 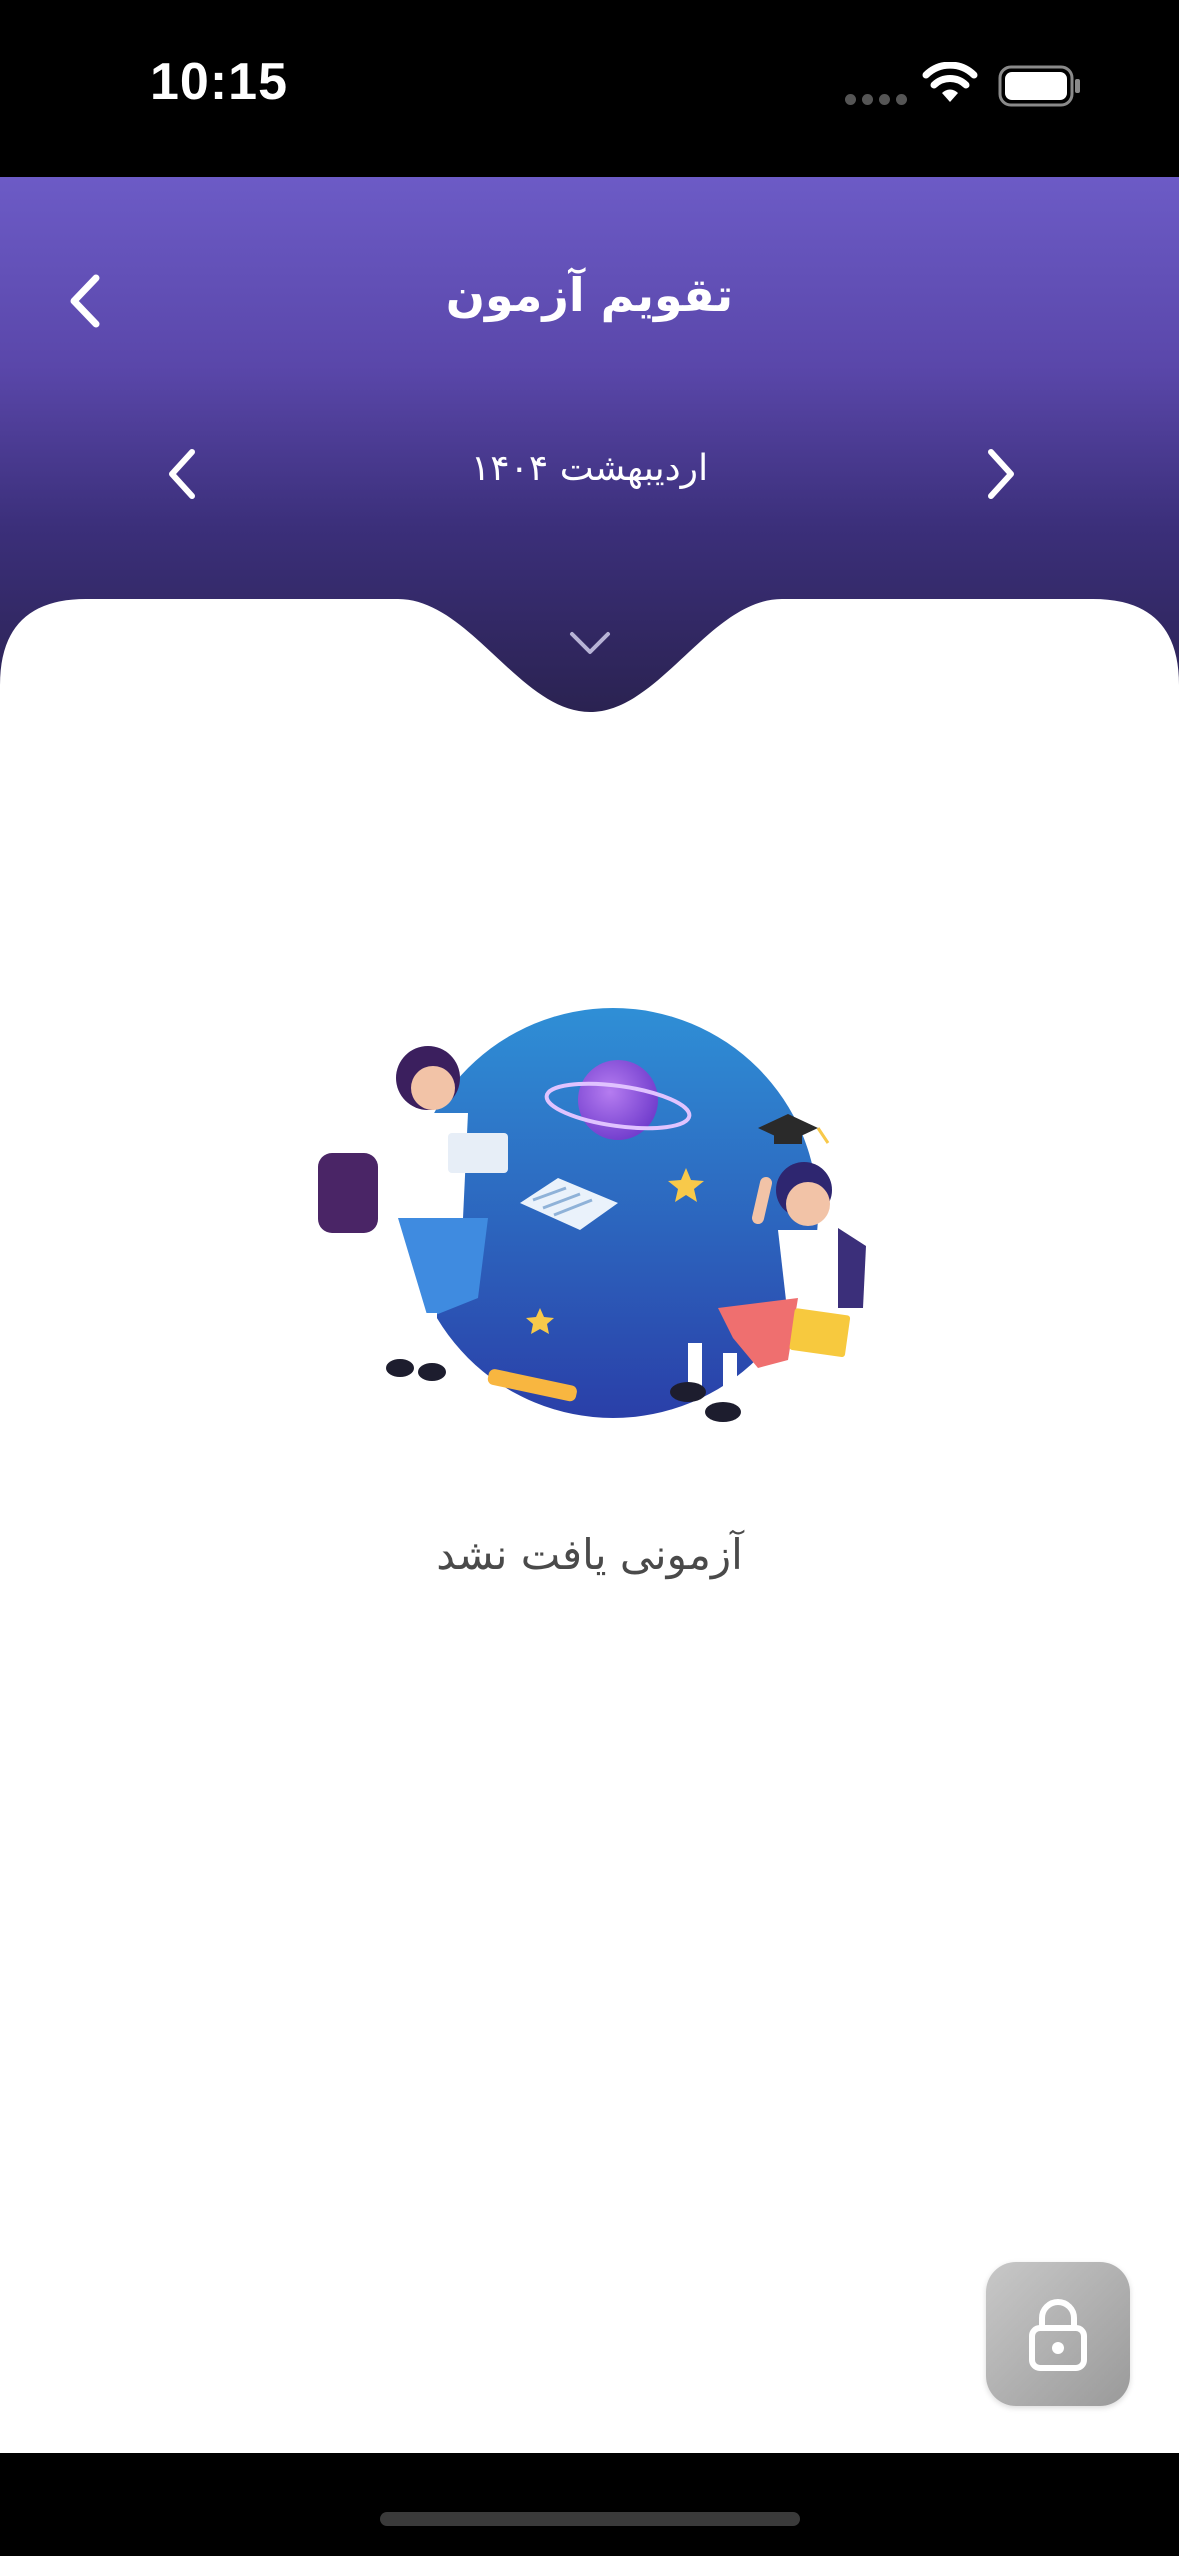 I want to click on lock-button, so click(x=1058, y=2334).